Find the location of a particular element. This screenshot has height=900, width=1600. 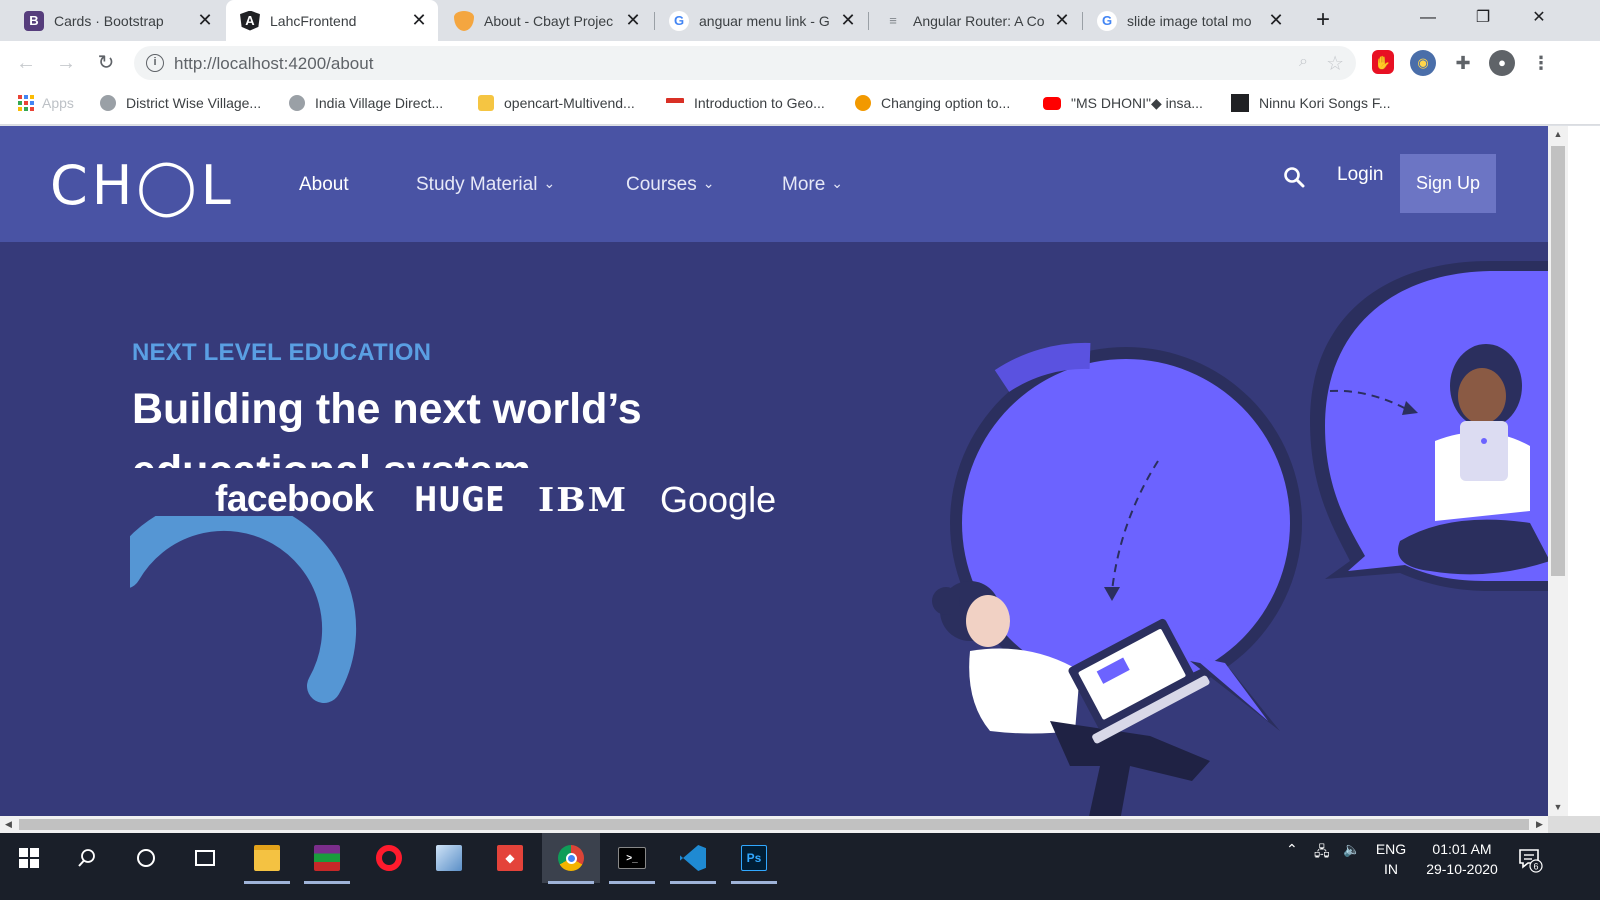

google-icon: G is located at coordinates (679, 20).